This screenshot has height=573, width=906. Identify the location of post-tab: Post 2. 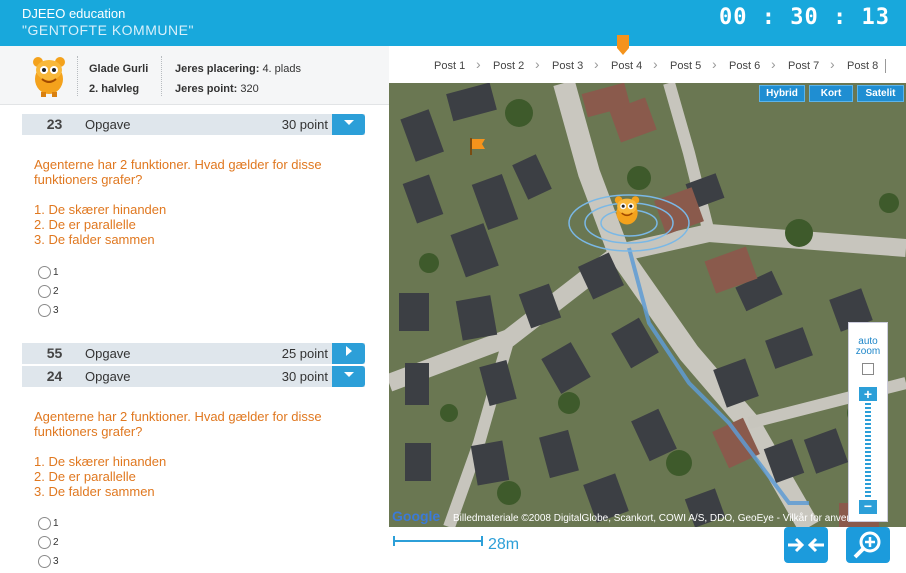
(508, 66).